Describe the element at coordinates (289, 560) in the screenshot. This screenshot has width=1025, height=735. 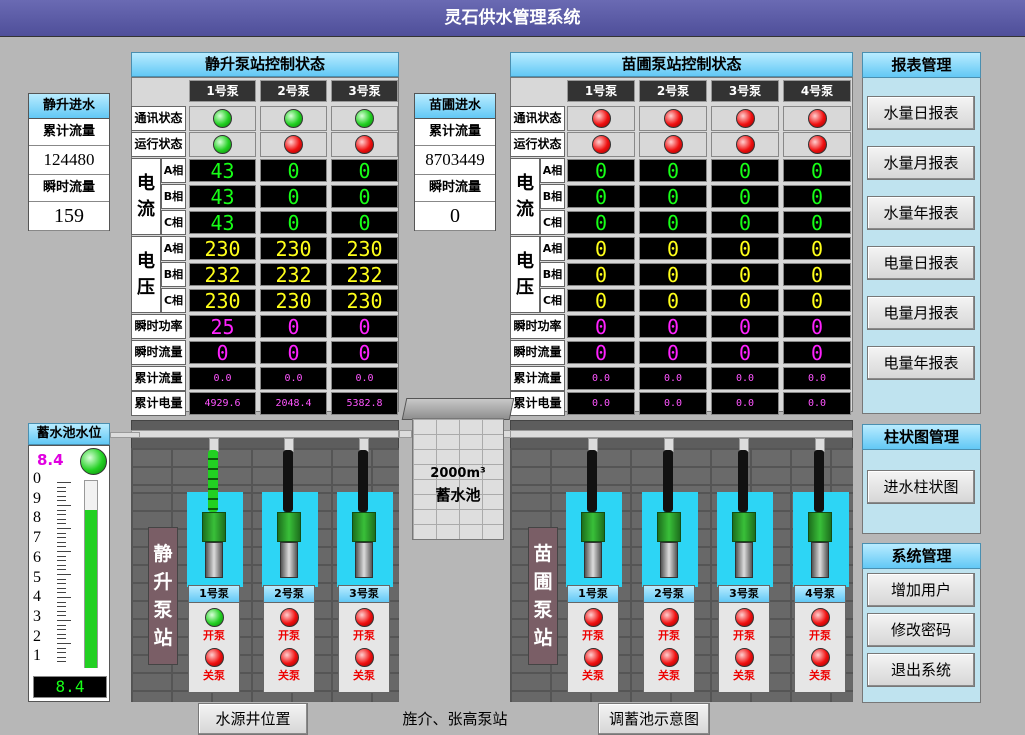
I see `left_scene-pump-body` at that location.